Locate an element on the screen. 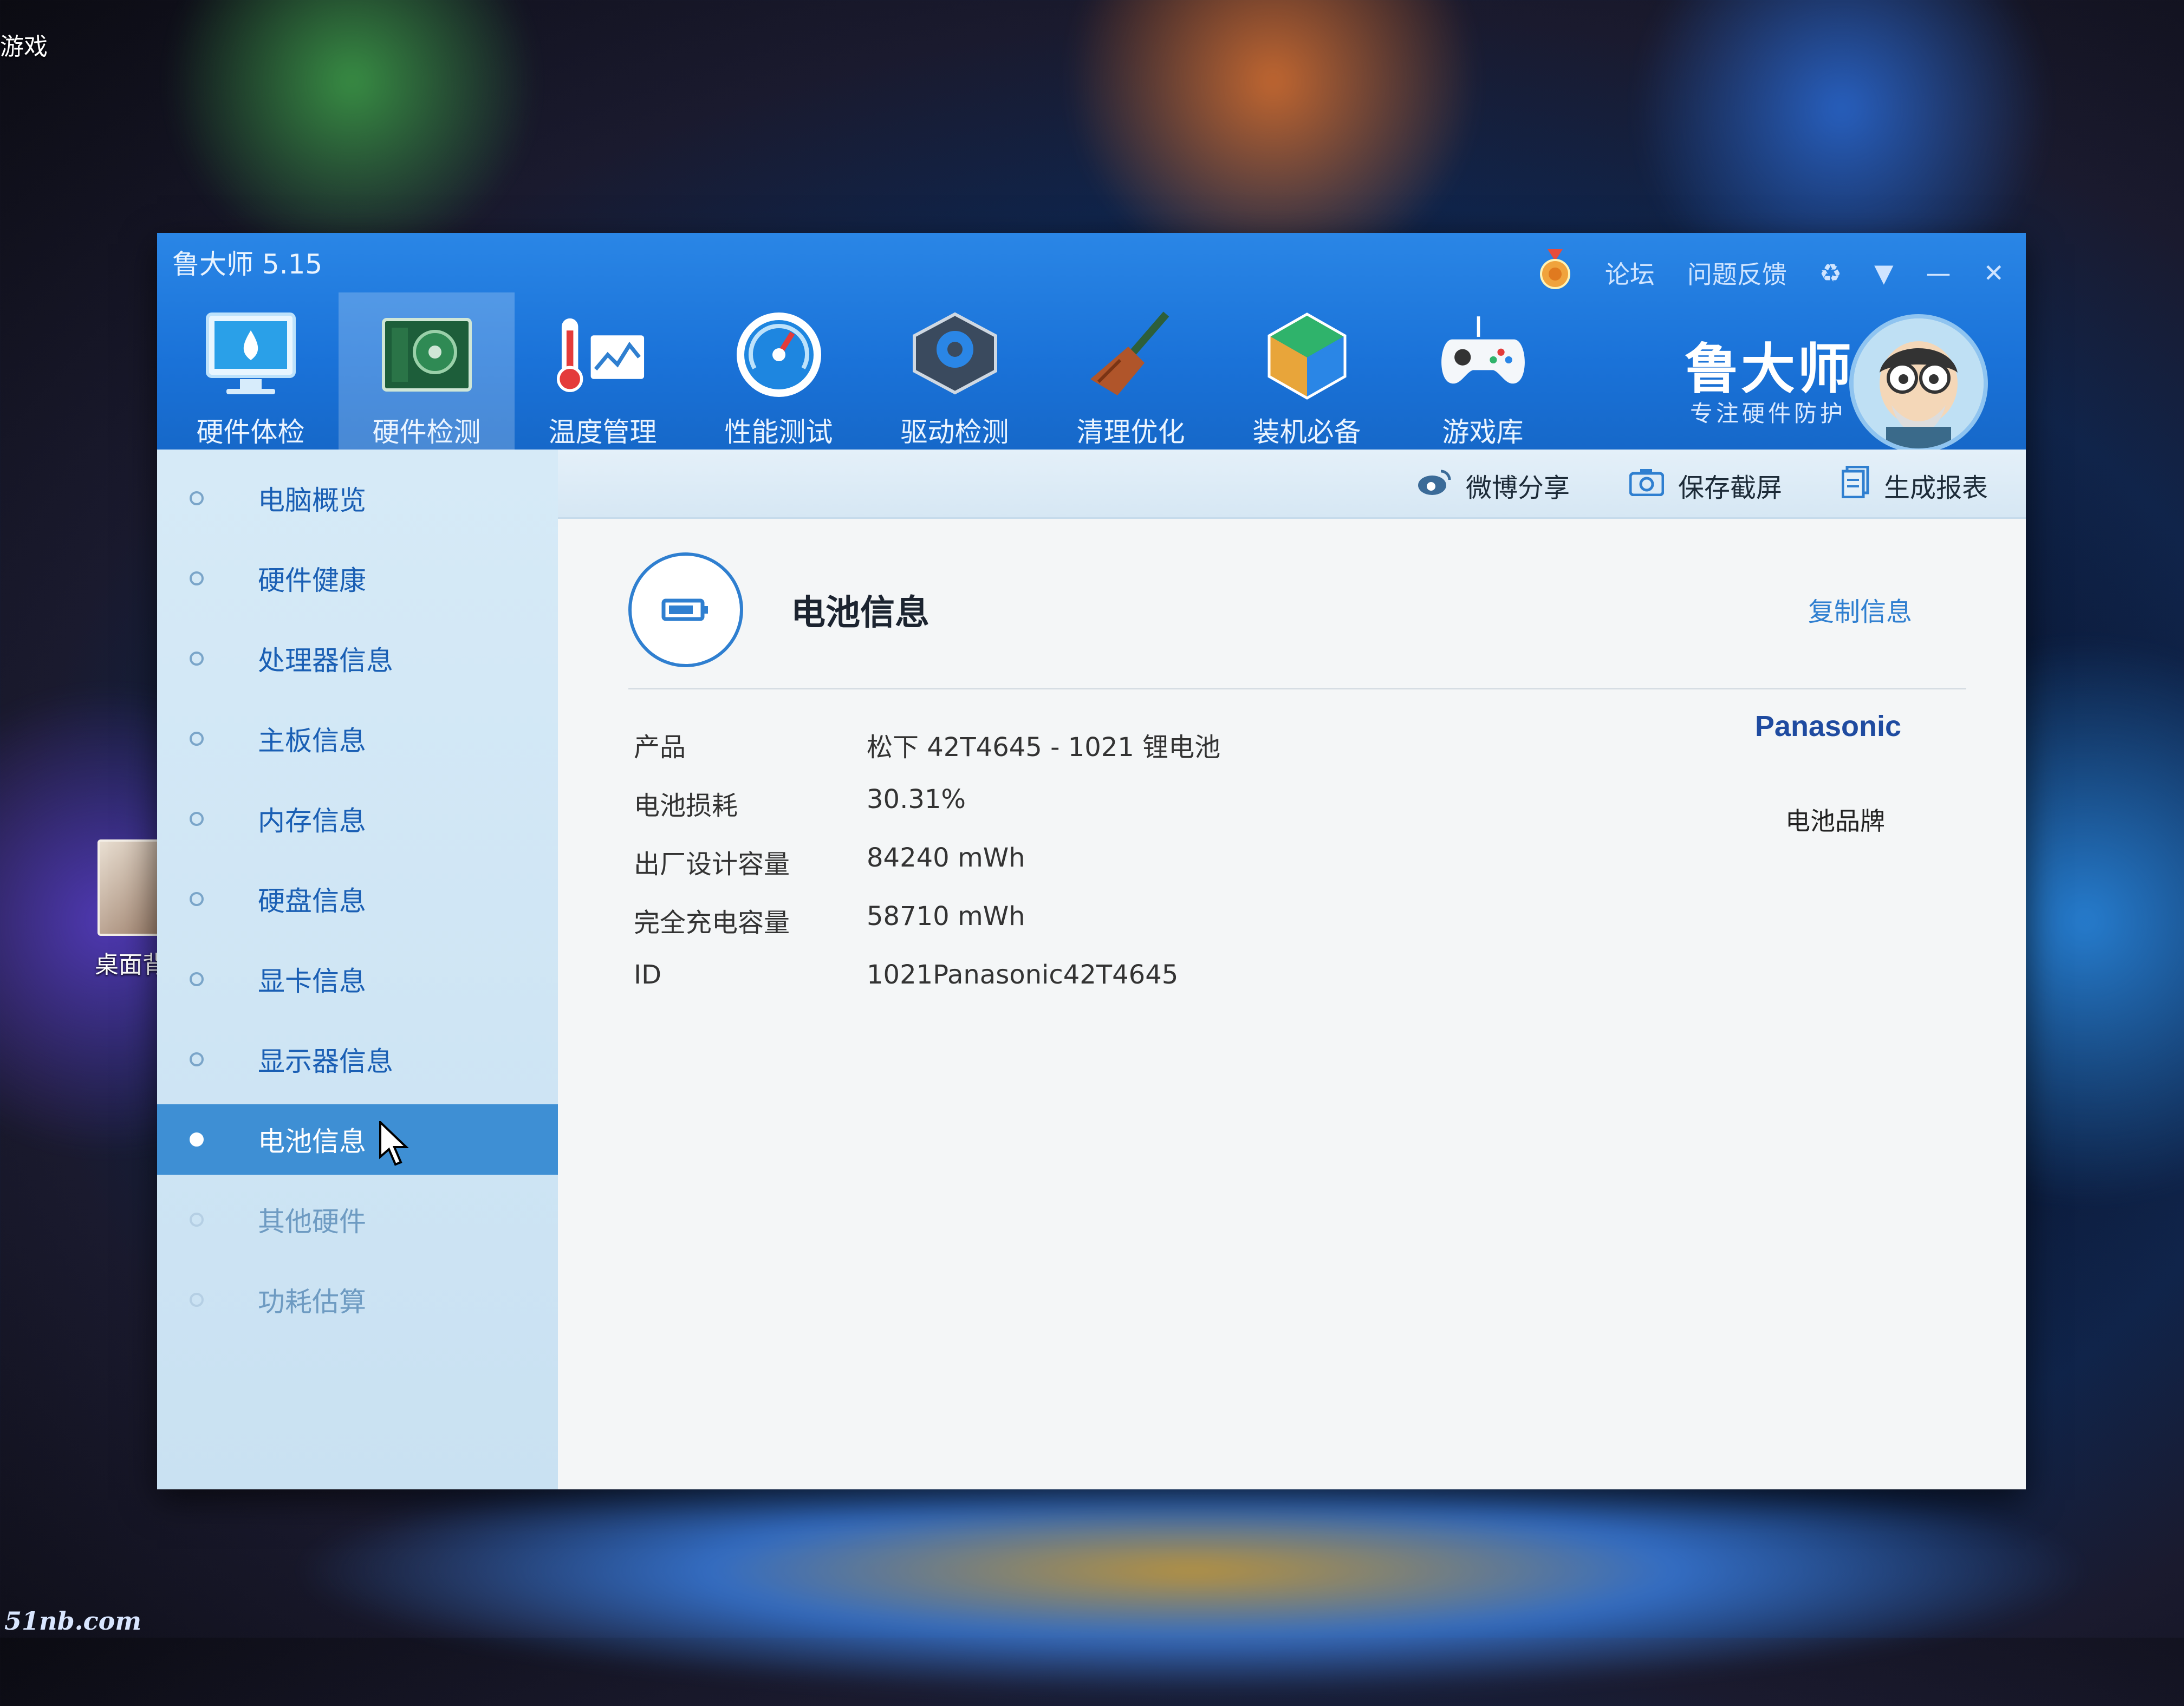 Image resolution: width=2184 pixels, height=1706 pixels. nav-label: 性能测试 is located at coordinates (778, 432).